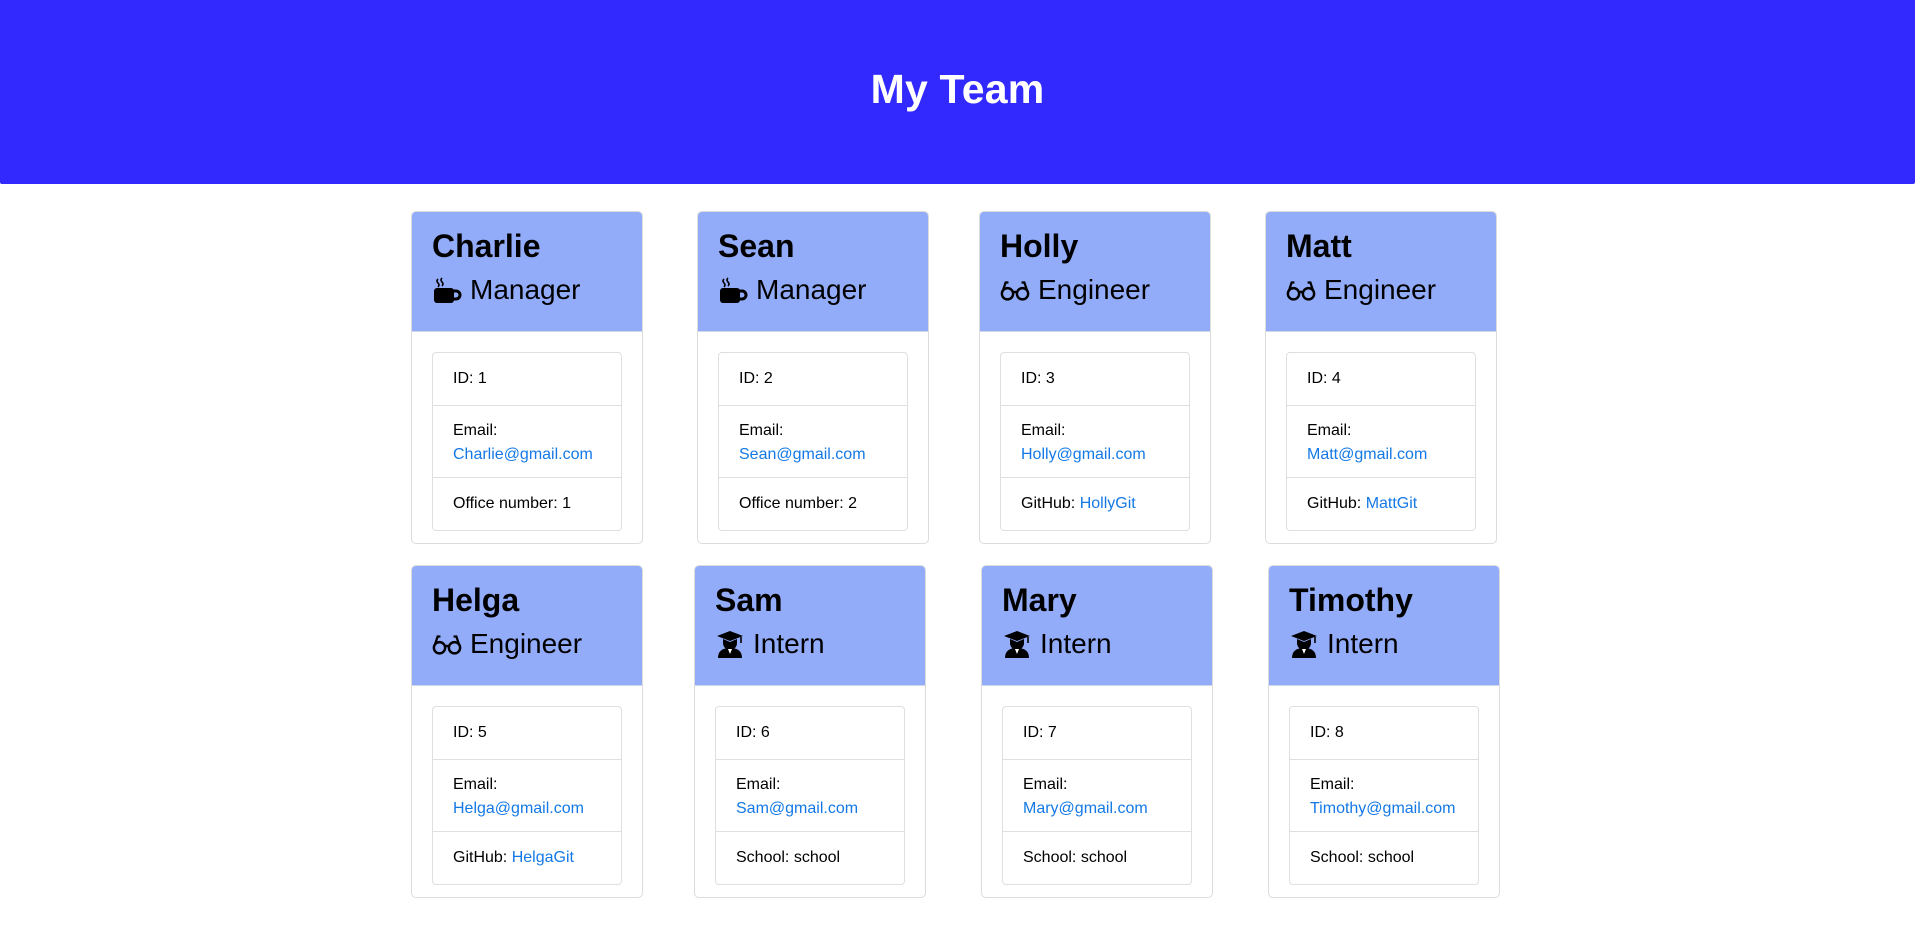 Image resolution: width=1916 pixels, height=947 pixels. I want to click on email-item: Email: Sam@gmail.com, so click(810, 796).